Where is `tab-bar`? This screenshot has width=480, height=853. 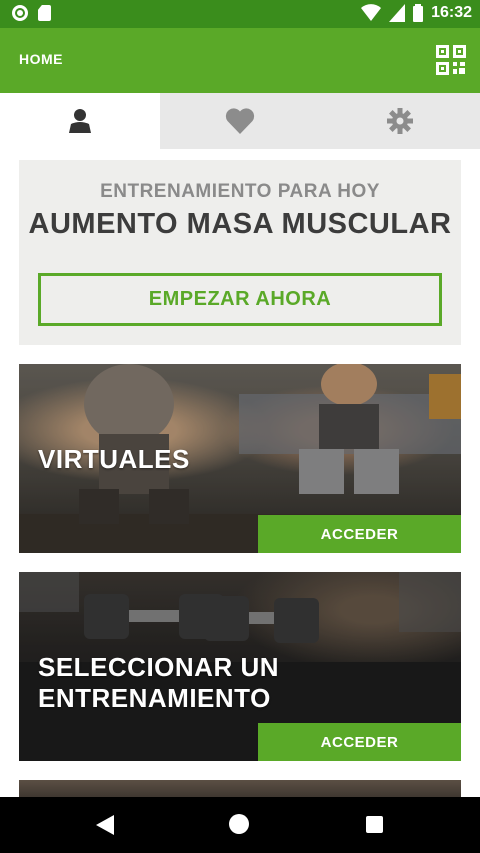
tab-bar is located at coordinates (240, 121).